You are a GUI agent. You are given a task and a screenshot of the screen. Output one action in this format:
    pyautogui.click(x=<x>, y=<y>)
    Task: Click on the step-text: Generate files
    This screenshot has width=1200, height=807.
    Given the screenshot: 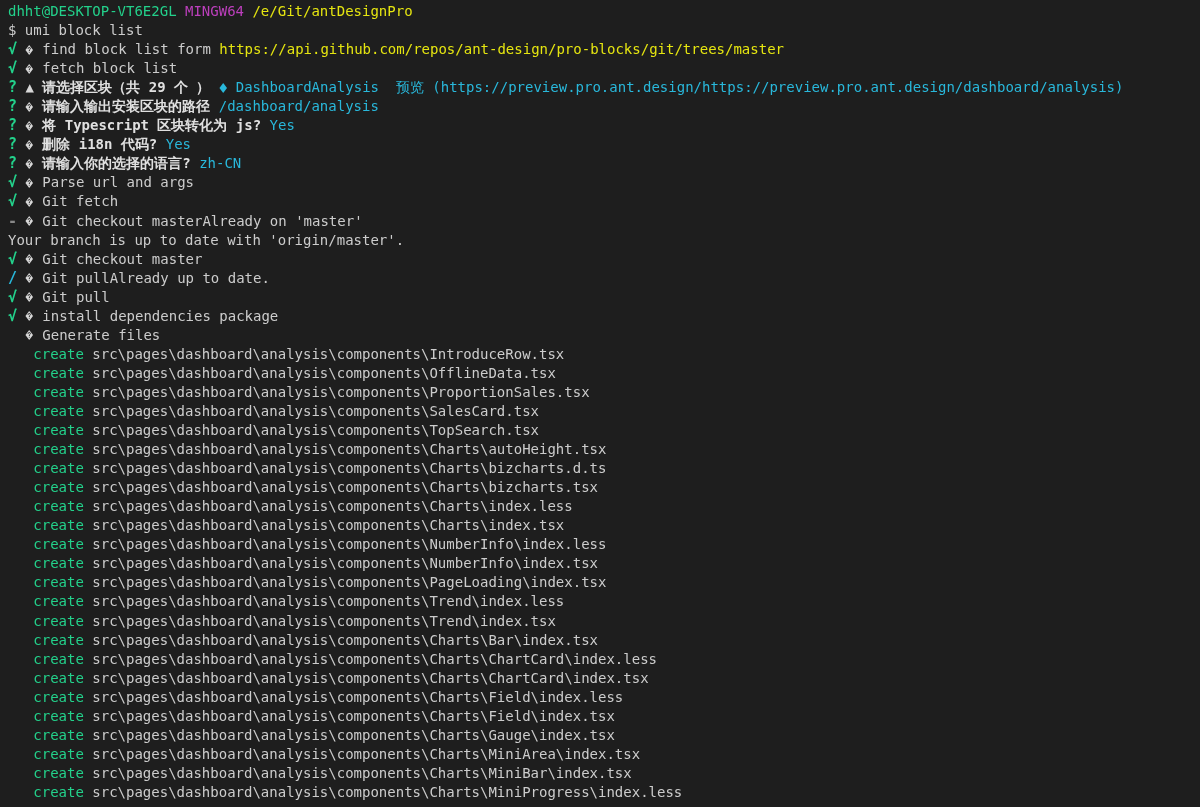 What is the action you would take?
    pyautogui.click(x=101, y=335)
    